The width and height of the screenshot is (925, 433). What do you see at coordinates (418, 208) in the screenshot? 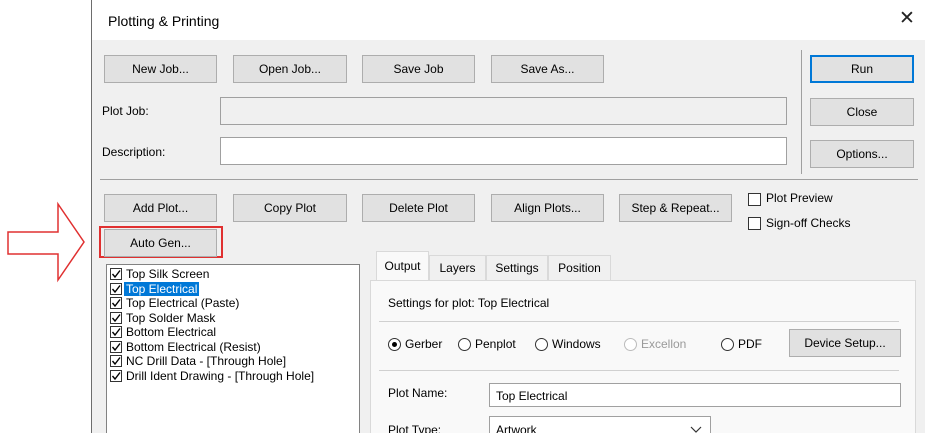
I see `delete-plot-button: Delete Plot` at bounding box center [418, 208].